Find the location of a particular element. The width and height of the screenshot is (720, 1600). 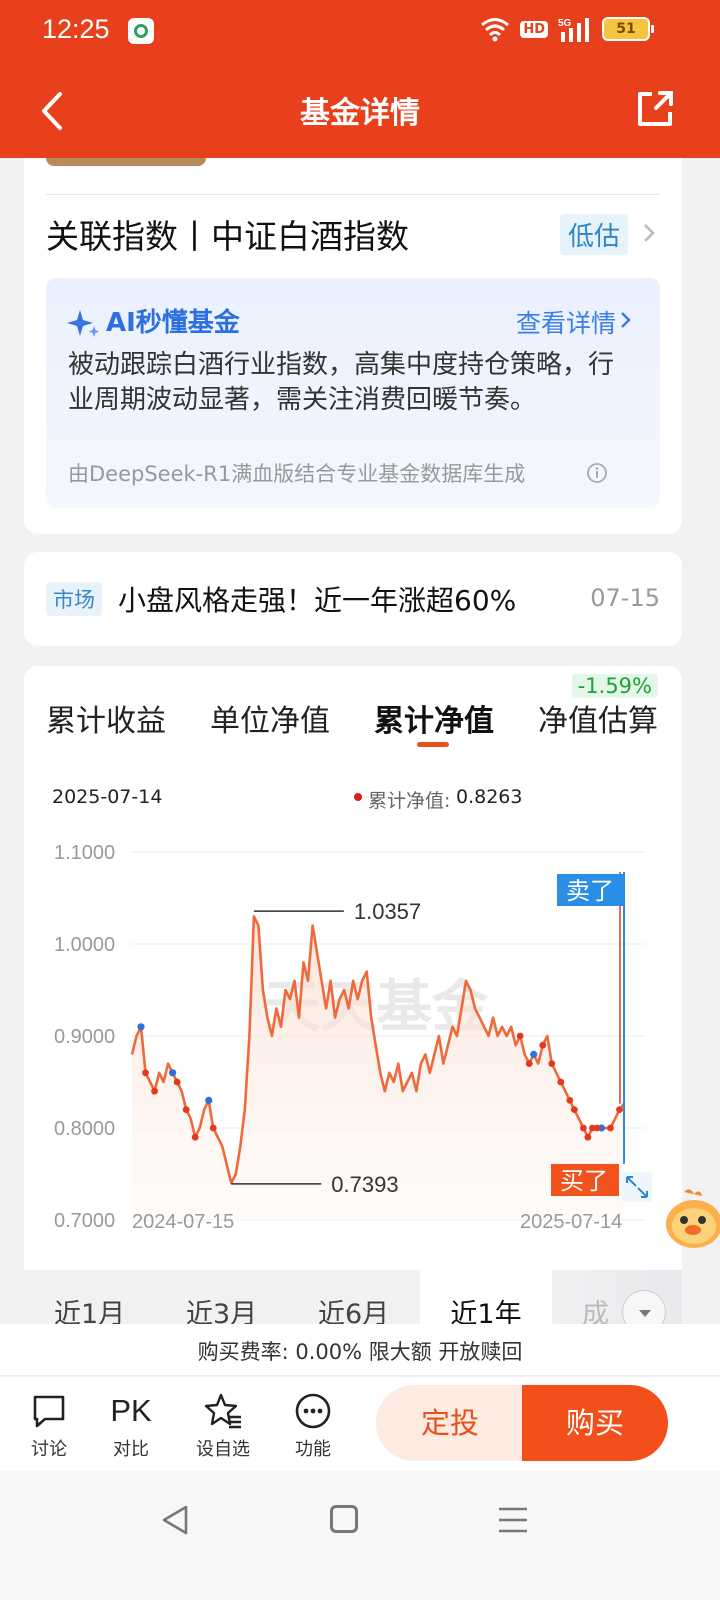

app-notification-icon is located at coordinates (141, 31).